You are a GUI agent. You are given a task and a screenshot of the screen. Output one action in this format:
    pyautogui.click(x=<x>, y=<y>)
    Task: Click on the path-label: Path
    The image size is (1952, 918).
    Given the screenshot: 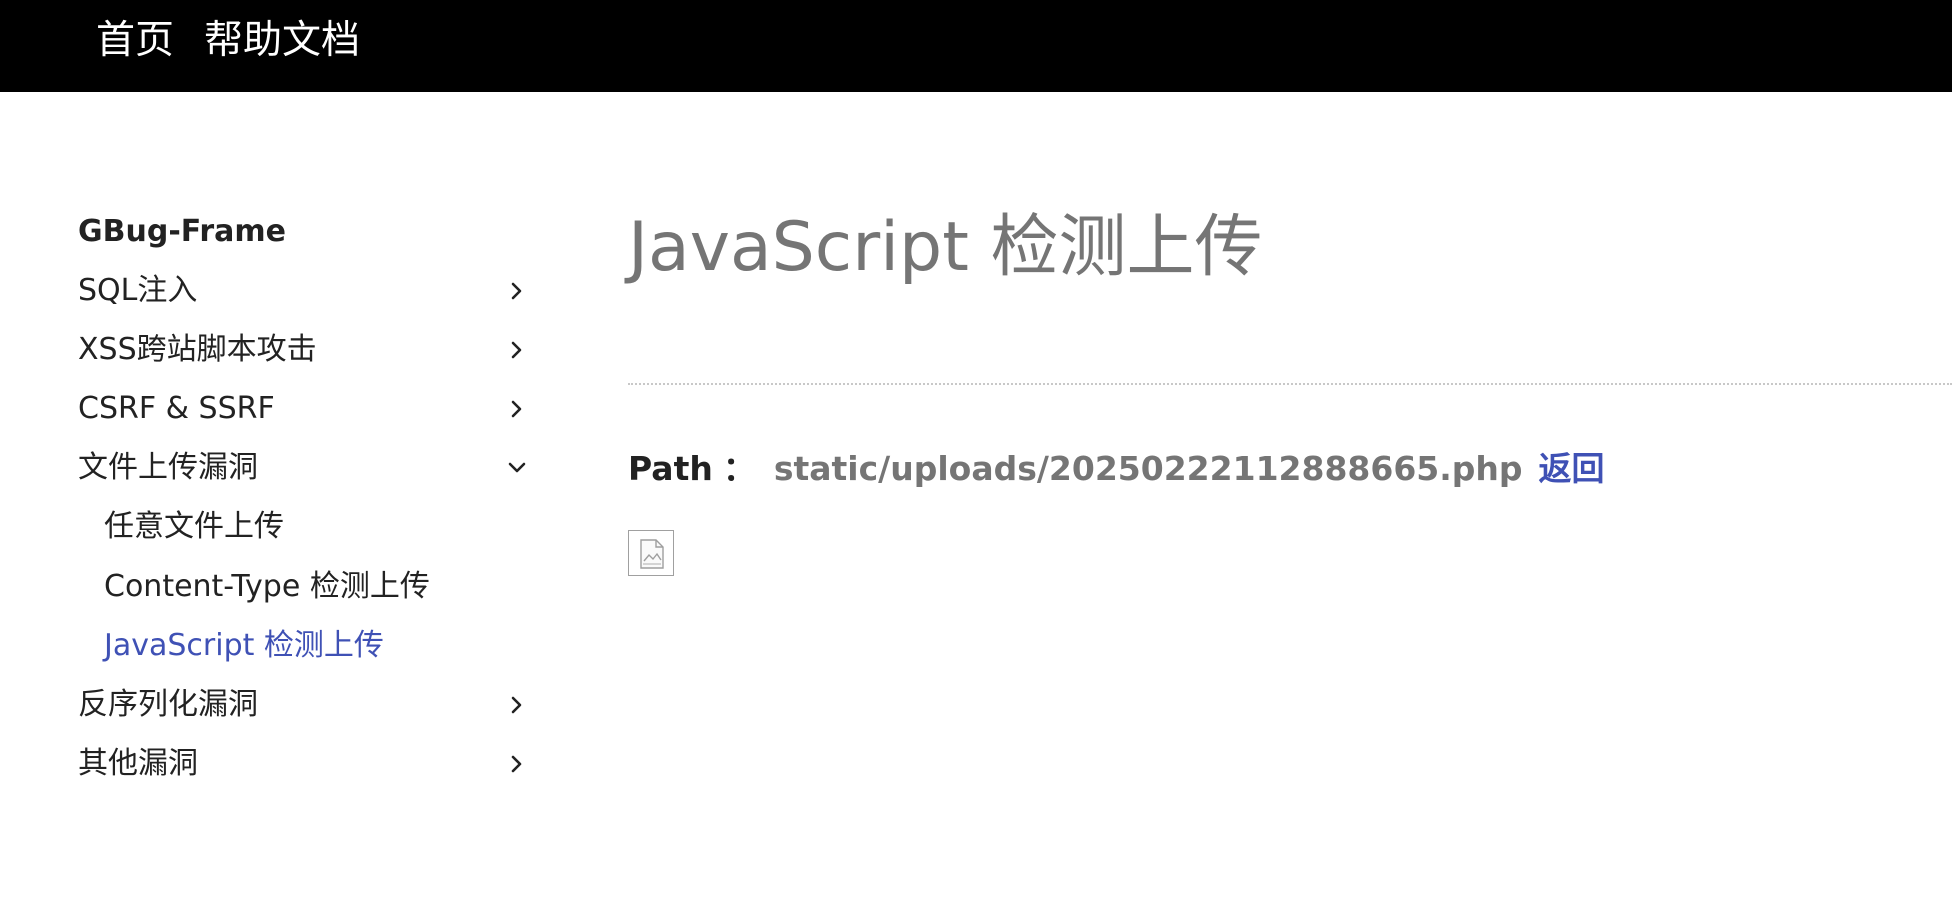 What is the action you would take?
    pyautogui.click(x=670, y=468)
    